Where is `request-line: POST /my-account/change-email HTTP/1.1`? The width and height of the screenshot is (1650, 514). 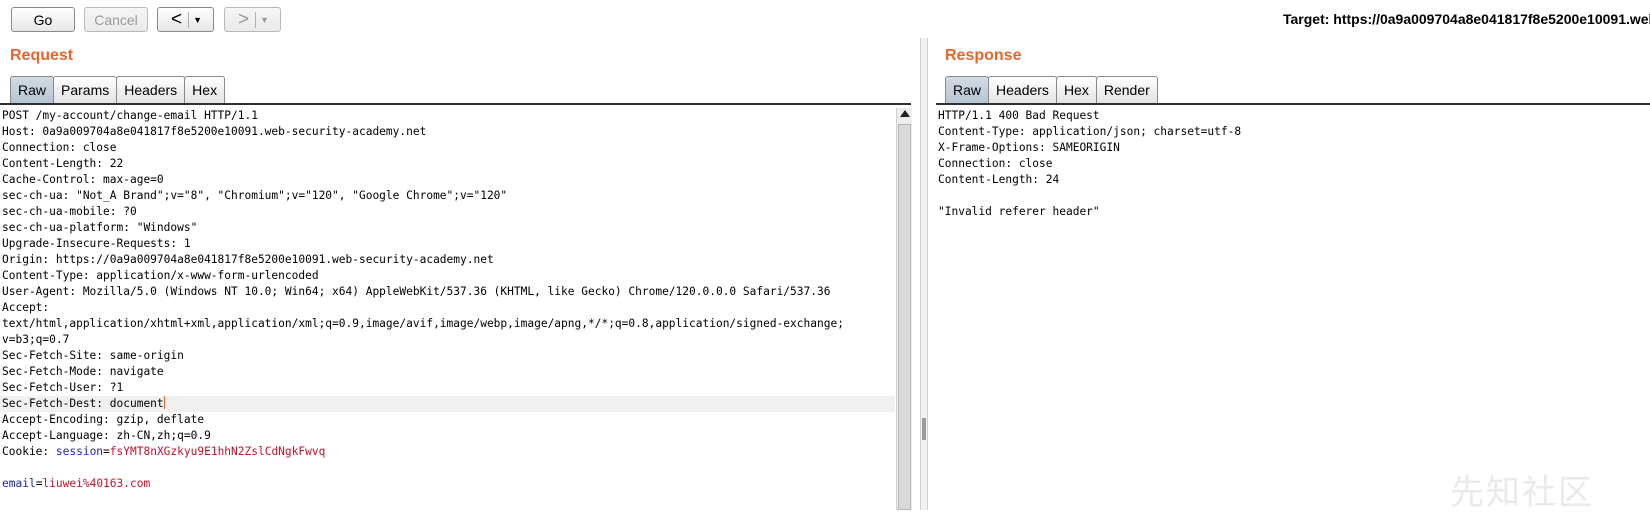
request-line: POST /my-account/change-email HTTP/1.1 is located at coordinates (130, 115).